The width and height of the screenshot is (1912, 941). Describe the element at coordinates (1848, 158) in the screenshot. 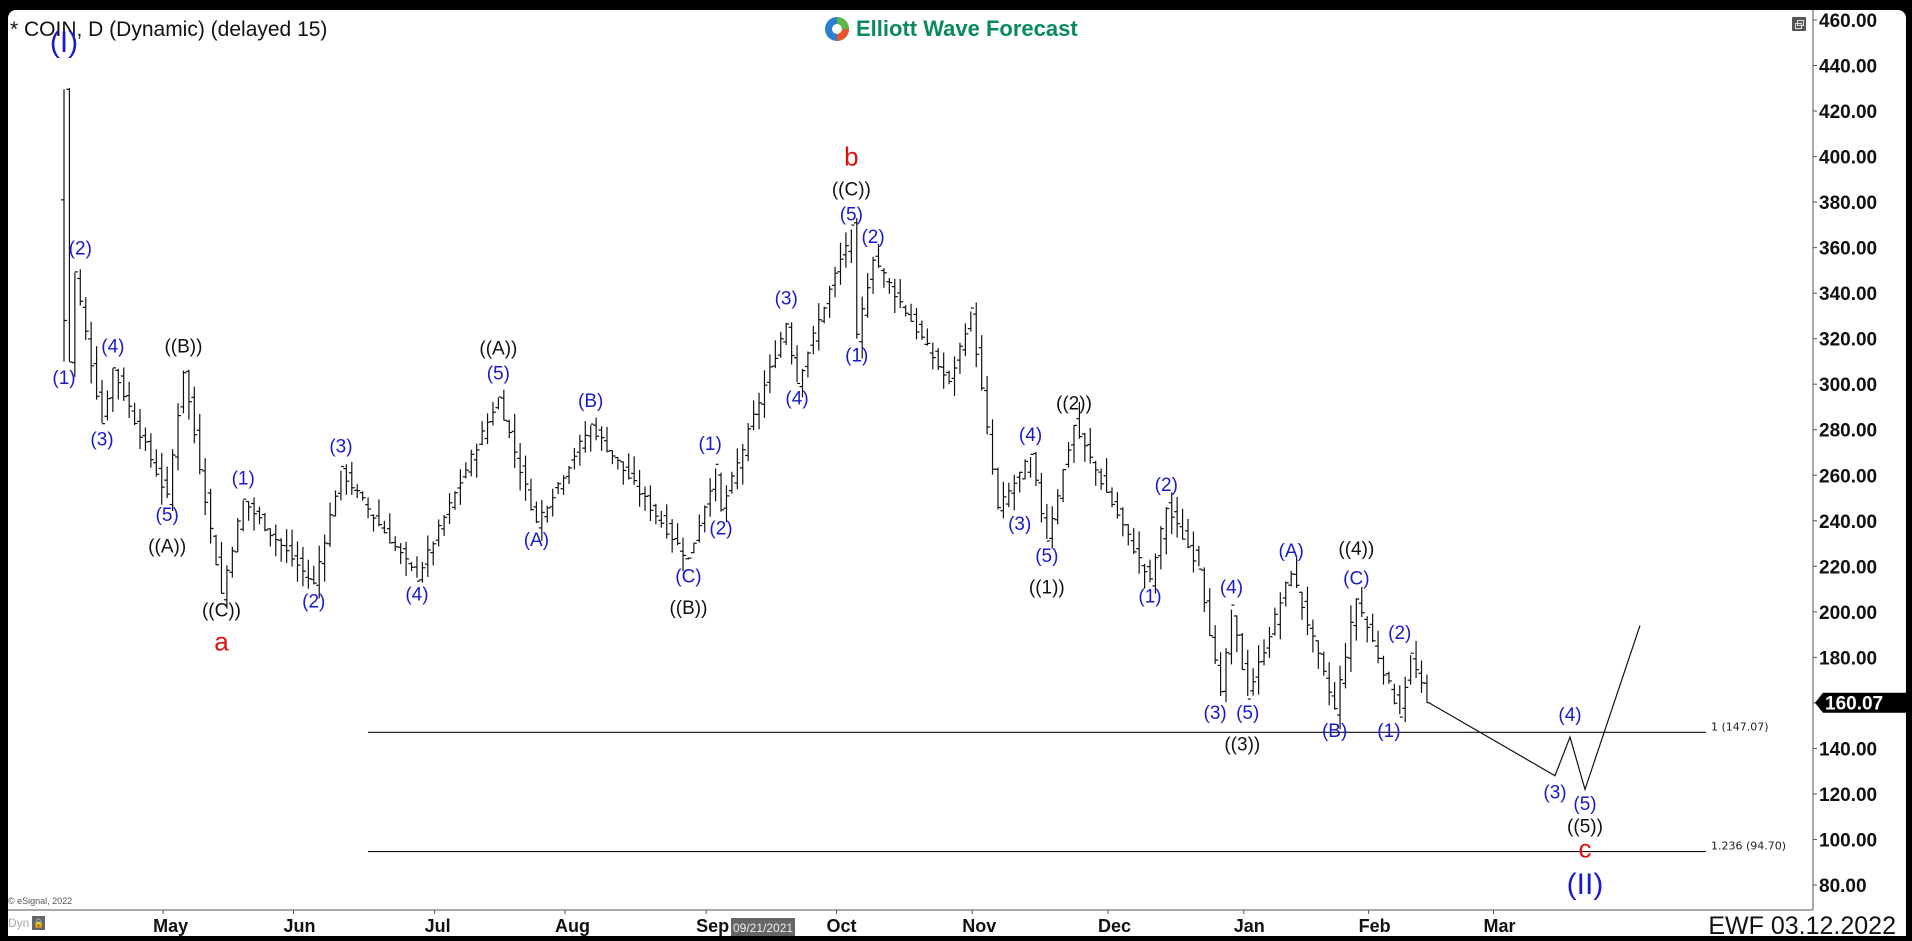

I see `y-tick-label: 400.00` at that location.